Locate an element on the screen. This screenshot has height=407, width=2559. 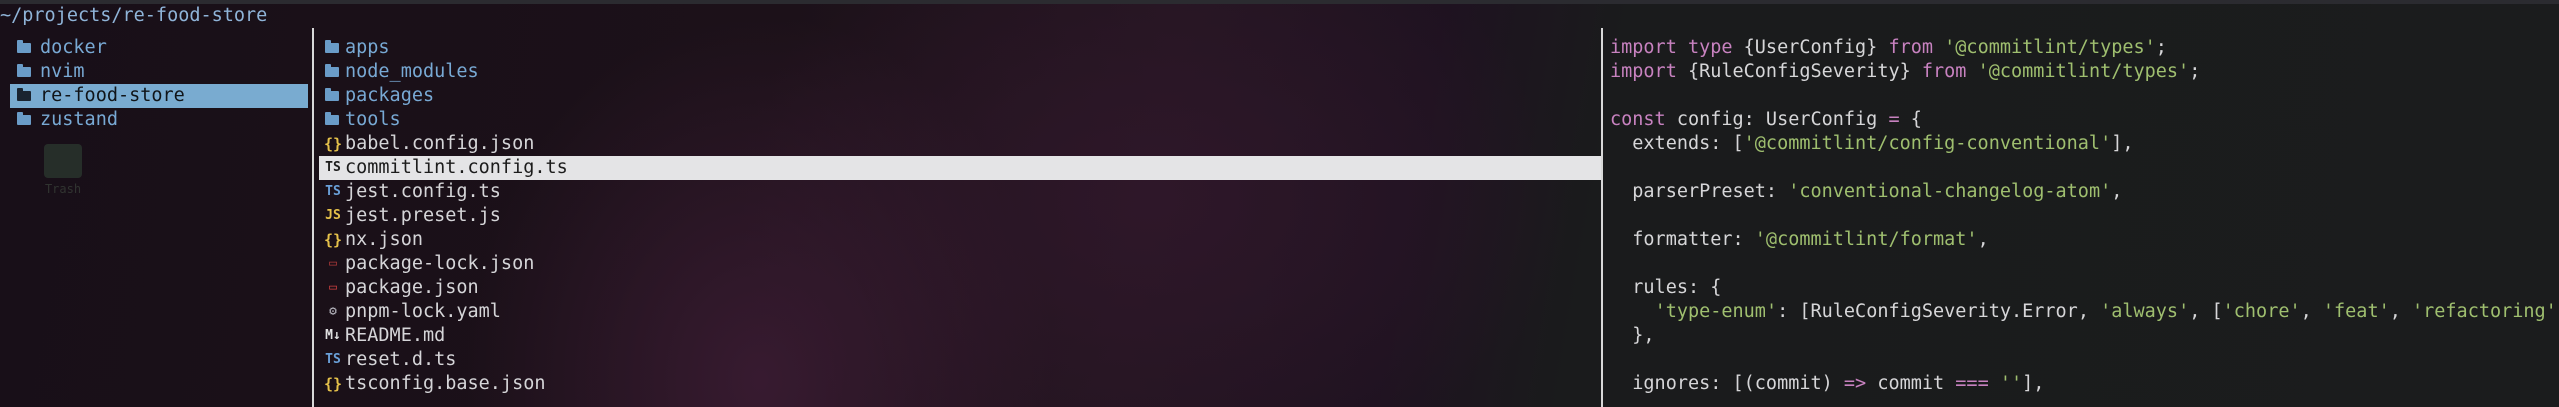
code-token: , [ is located at coordinates (2206, 311).